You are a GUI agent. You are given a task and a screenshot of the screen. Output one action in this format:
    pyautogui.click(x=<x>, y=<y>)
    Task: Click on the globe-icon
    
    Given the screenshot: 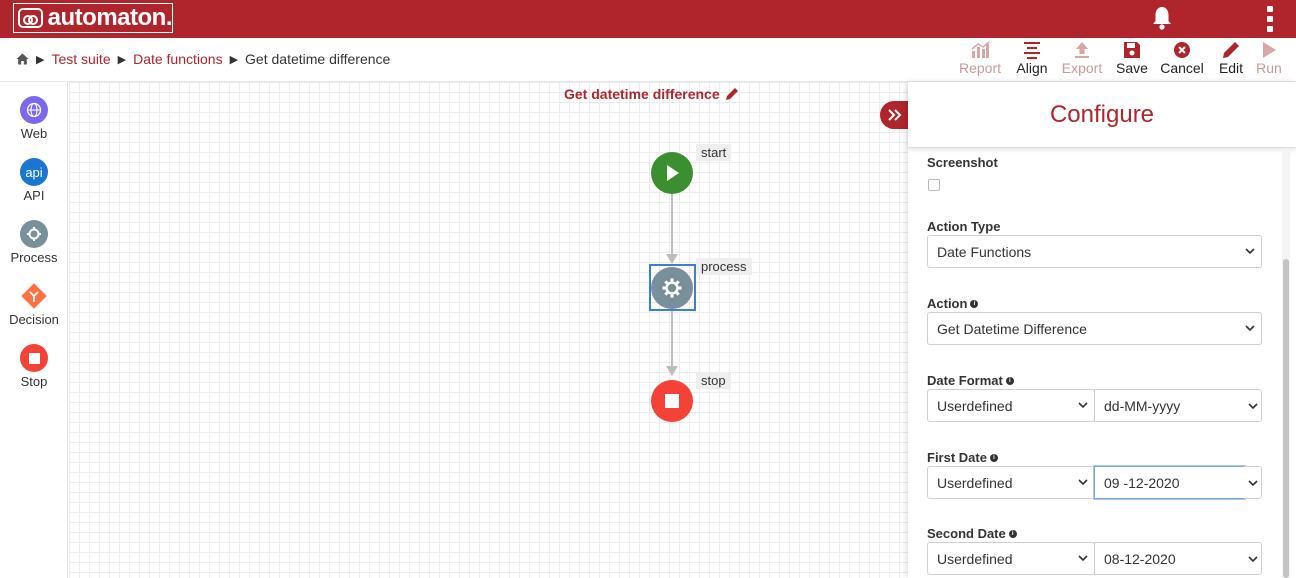 What is the action you would take?
    pyautogui.click(x=34, y=110)
    